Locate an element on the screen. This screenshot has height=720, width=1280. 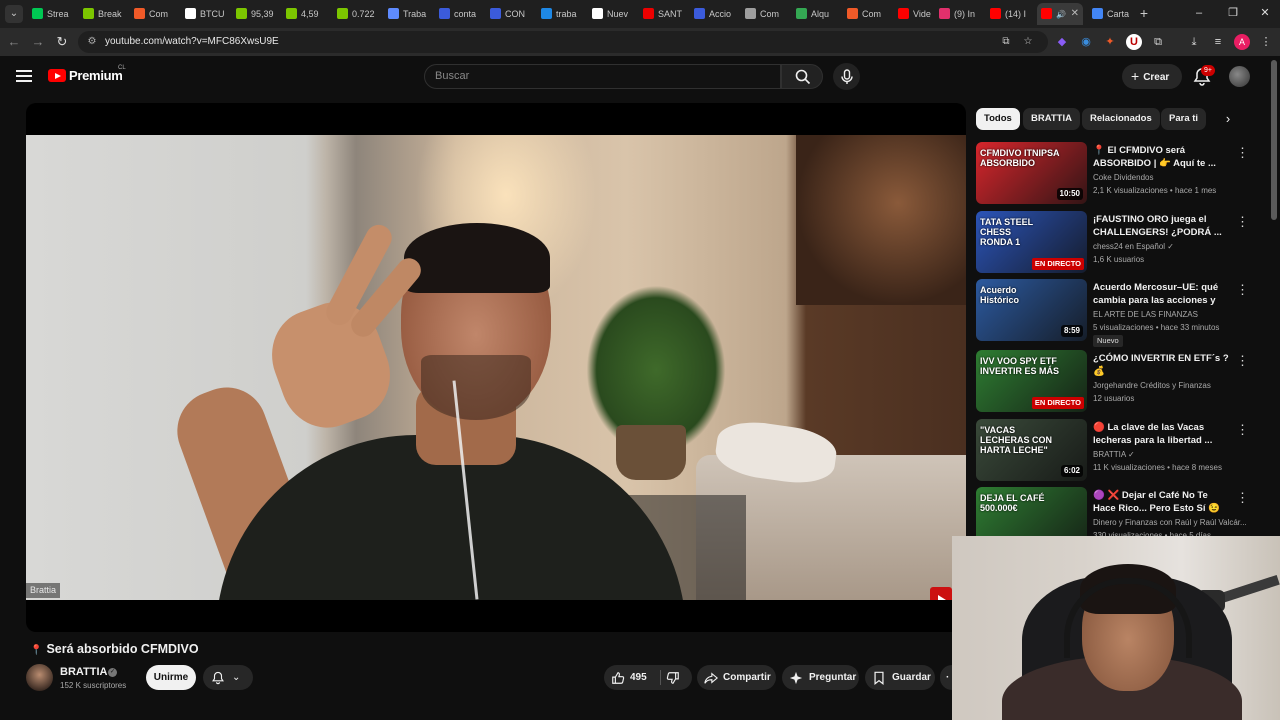
video-thumbnail: CFMDIVO ITNIPSA ABSORBIDO 10:50 is located at coordinates (1031, 173).